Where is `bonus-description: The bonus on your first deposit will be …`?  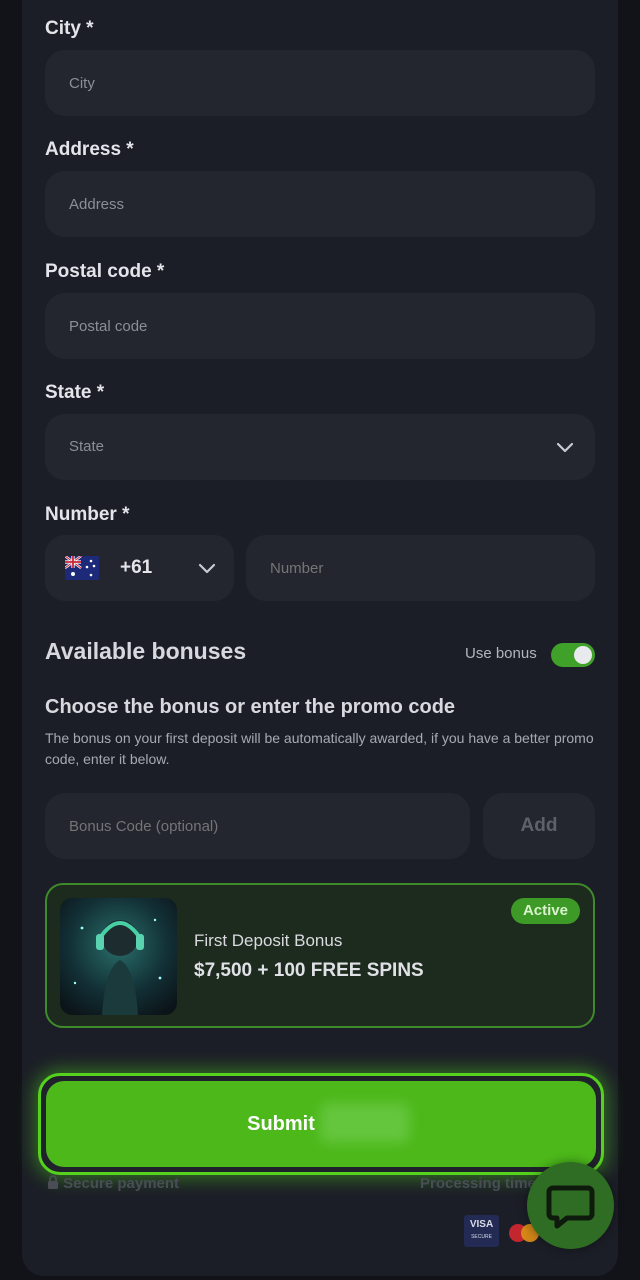
bonus-description: The bonus on your first deposit will be … is located at coordinates (319, 748).